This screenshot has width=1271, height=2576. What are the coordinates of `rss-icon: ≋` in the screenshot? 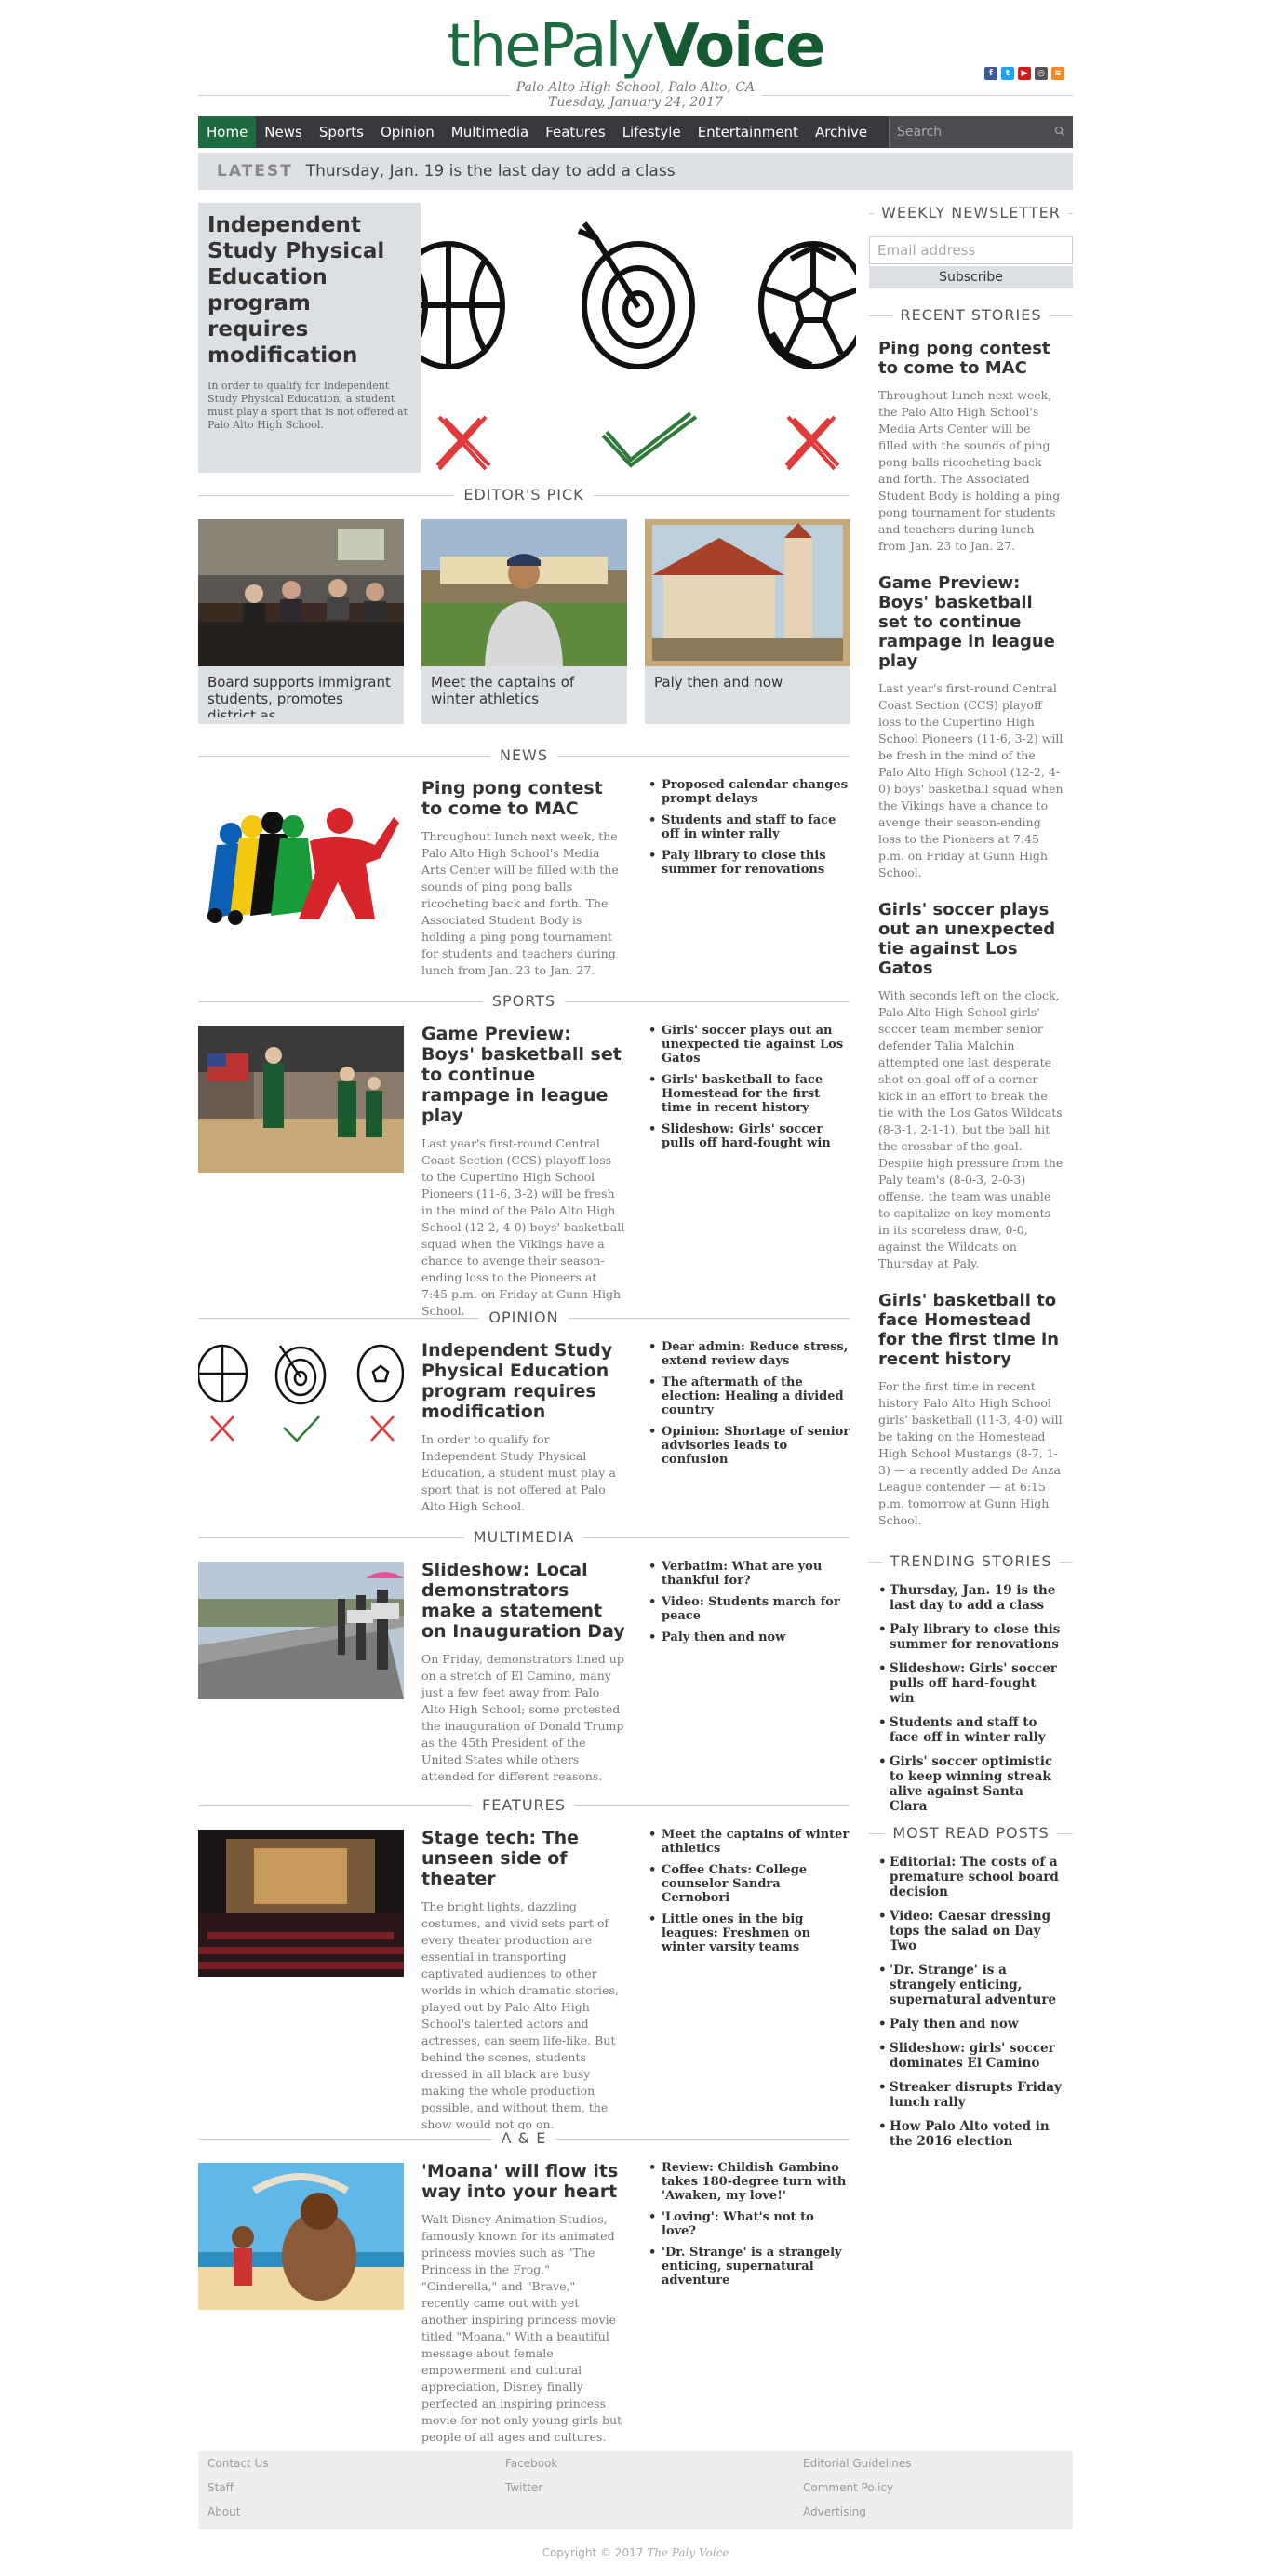 It's located at (1057, 73).